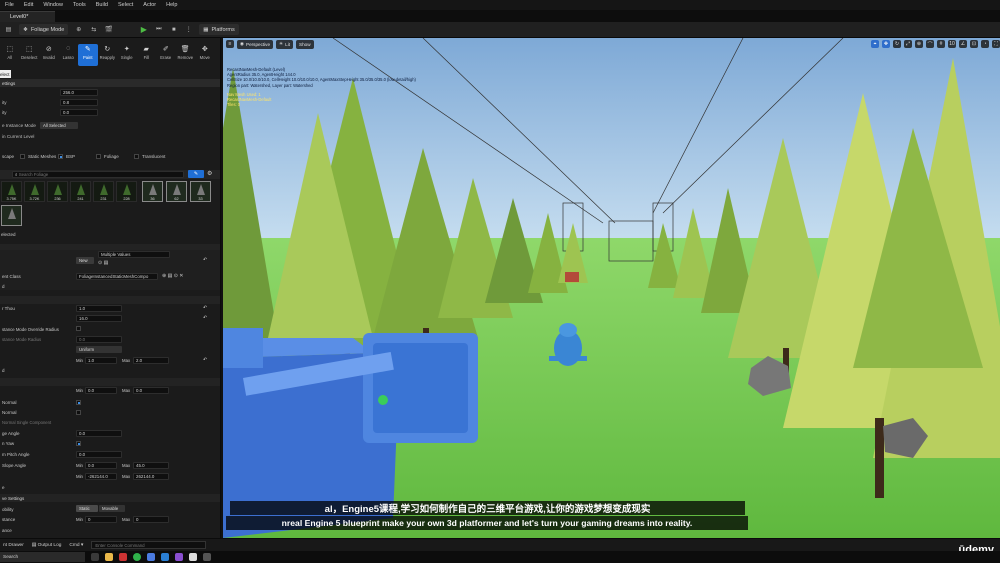 The width and height of the screenshot is (1000, 563). I want to click on mobility-static-button: Static, so click(87, 508).